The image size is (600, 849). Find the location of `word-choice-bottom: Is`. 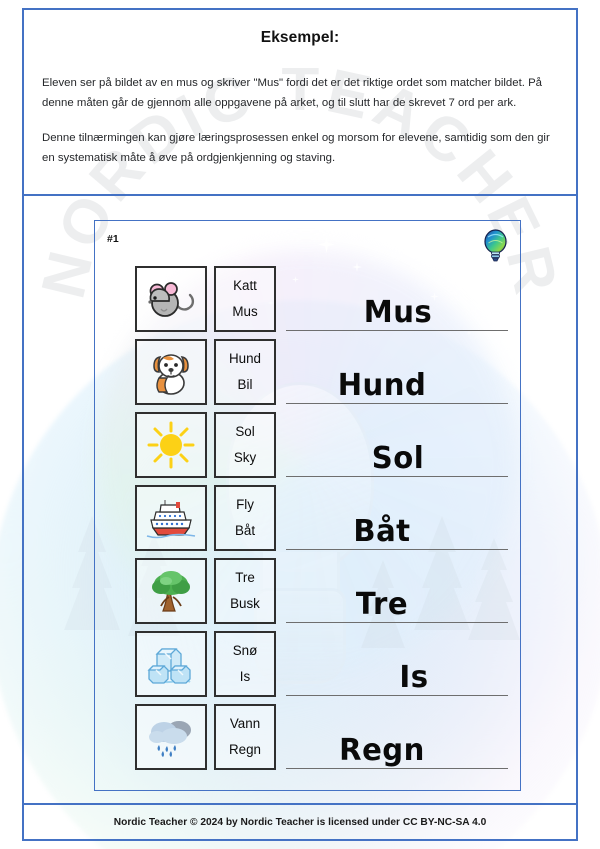

word-choice-bottom: Is is located at coordinates (245, 676).